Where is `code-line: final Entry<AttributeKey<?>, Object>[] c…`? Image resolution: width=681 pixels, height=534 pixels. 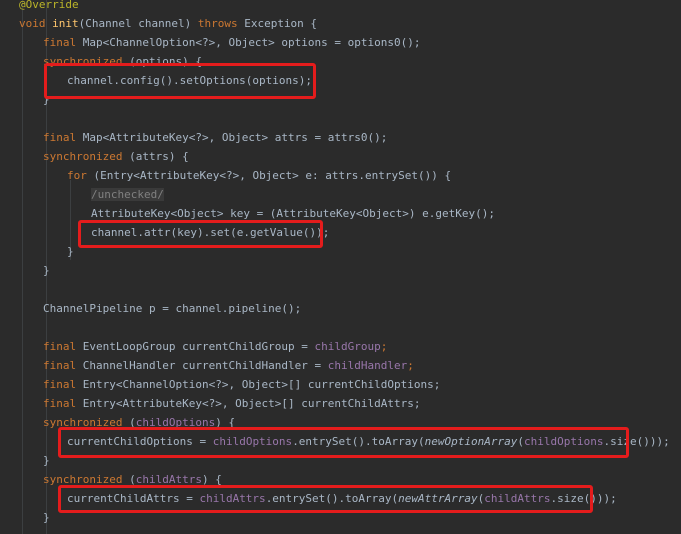
code-line: final Entry<AttributeKey<?>, Object>[] c… is located at coordinates (340, 403).